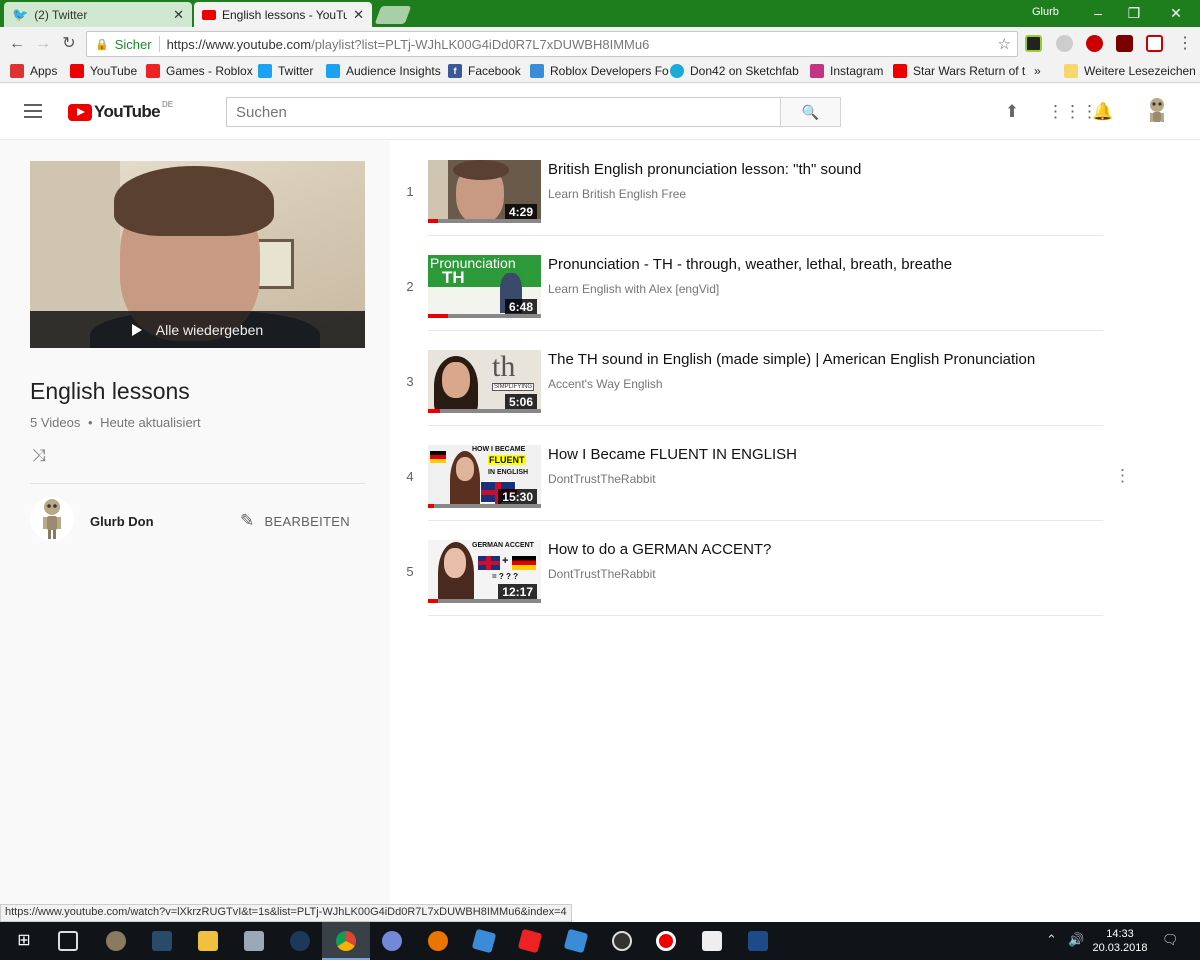 The image size is (1200, 960). Describe the element at coordinates (484, 191) in the screenshot. I see `video-thumbnail: 4:29` at that location.